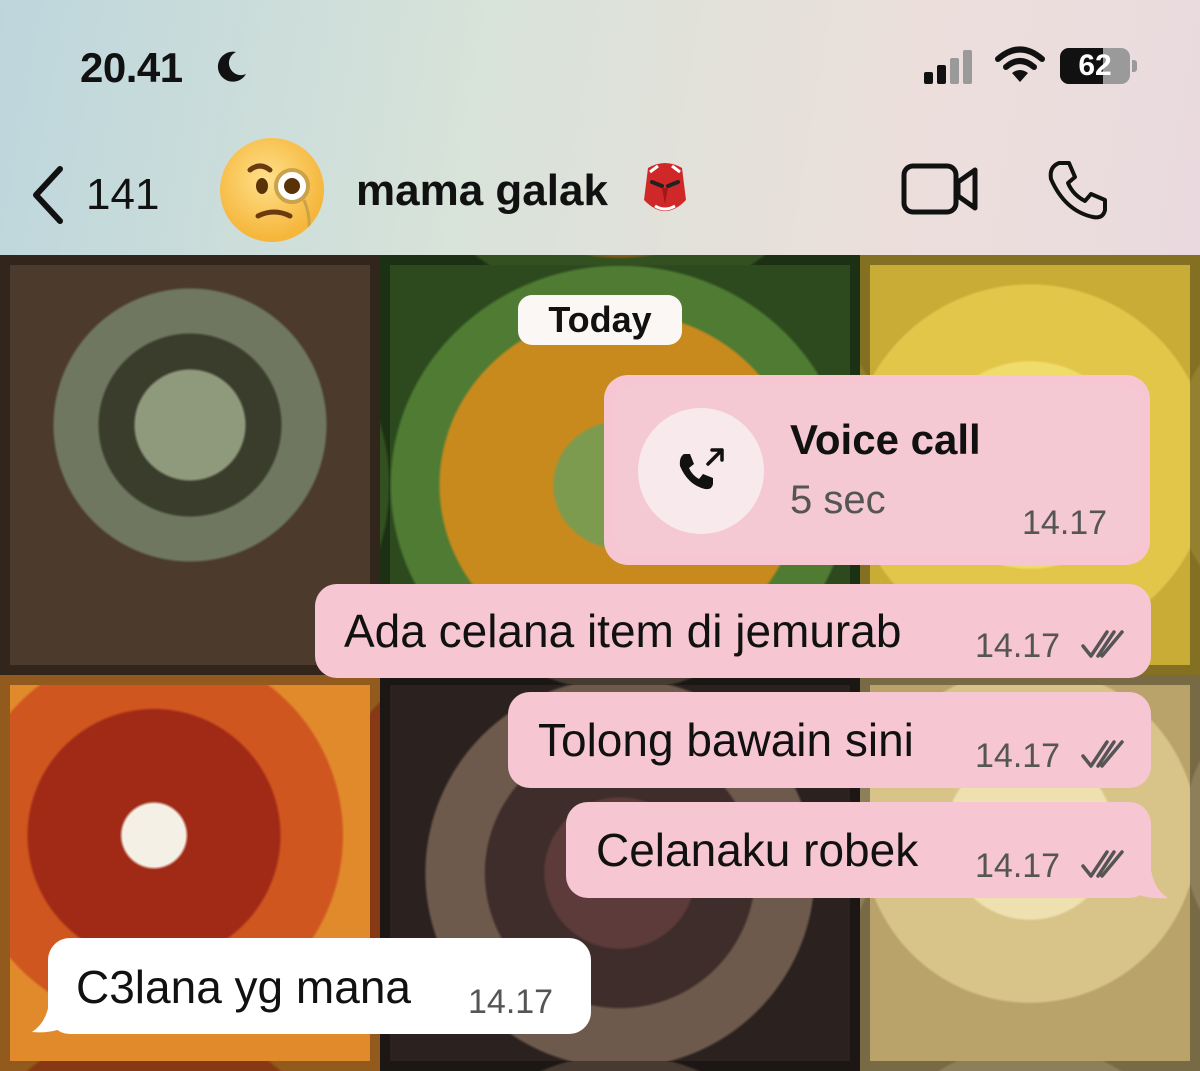 The image size is (1200, 1071). What do you see at coordinates (231, 66) in the screenshot?
I see `moon-icon` at bounding box center [231, 66].